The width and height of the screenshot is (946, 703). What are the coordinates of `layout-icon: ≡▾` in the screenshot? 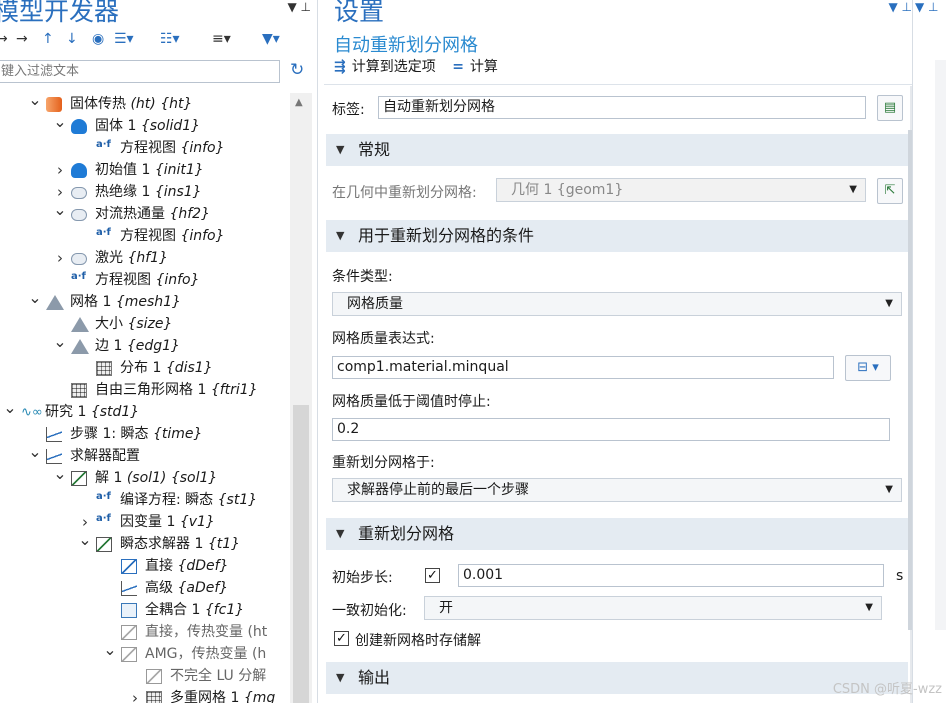 It's located at (221, 39).